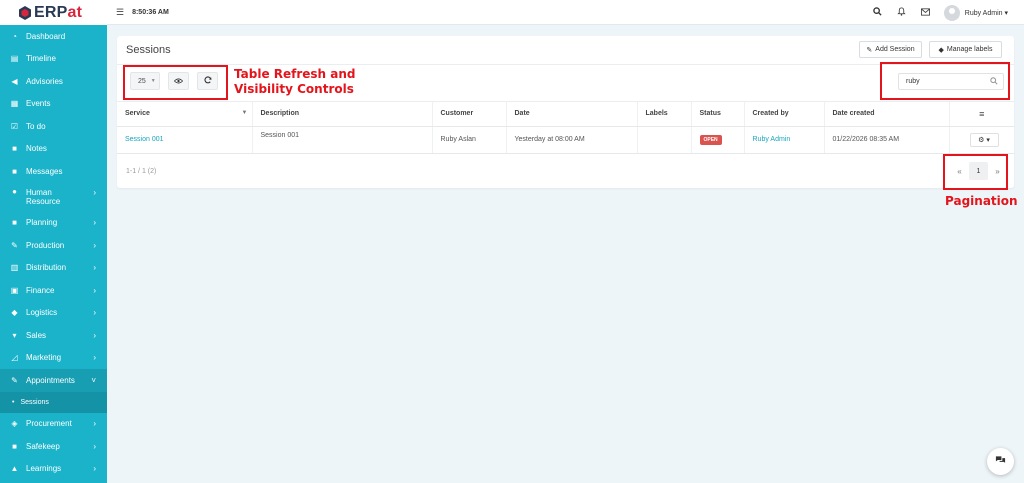 Image resolution: width=1024 pixels, height=483 pixels. I want to click on sidebar-item-dashboard: ◔ Dashboard, so click(53, 36).